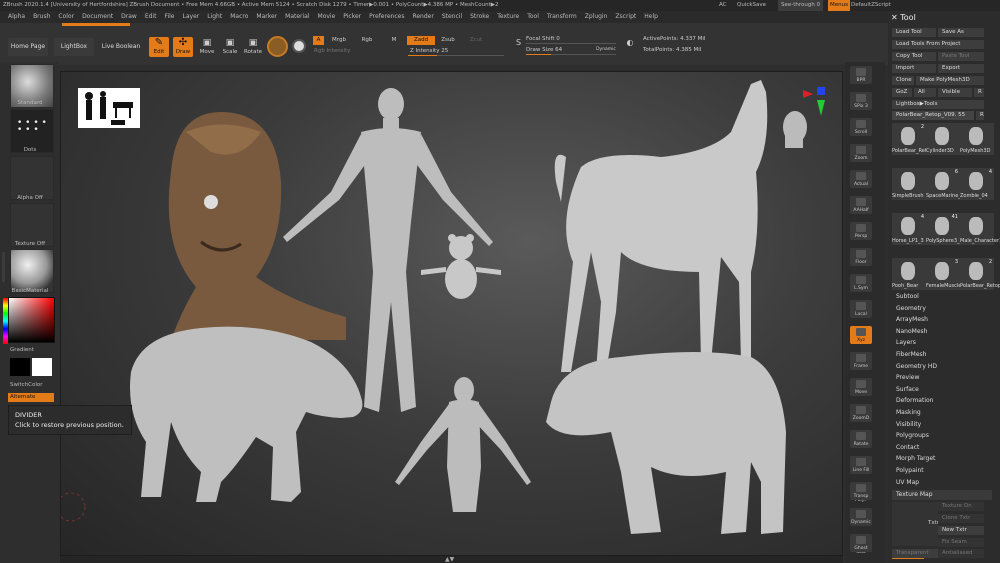 This screenshot has width=1000, height=563. Describe the element at coordinates (907, 447) in the screenshot. I see `subpalette-contact: Contact` at that location.